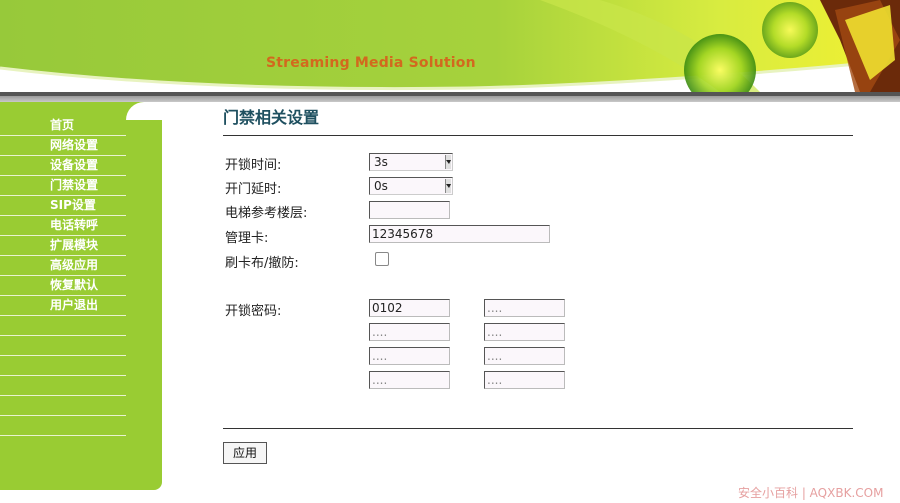 This screenshot has width=900, height=503. What do you see at coordinates (381, 186) in the screenshot?
I see `door-delay-value: 0s` at bounding box center [381, 186].